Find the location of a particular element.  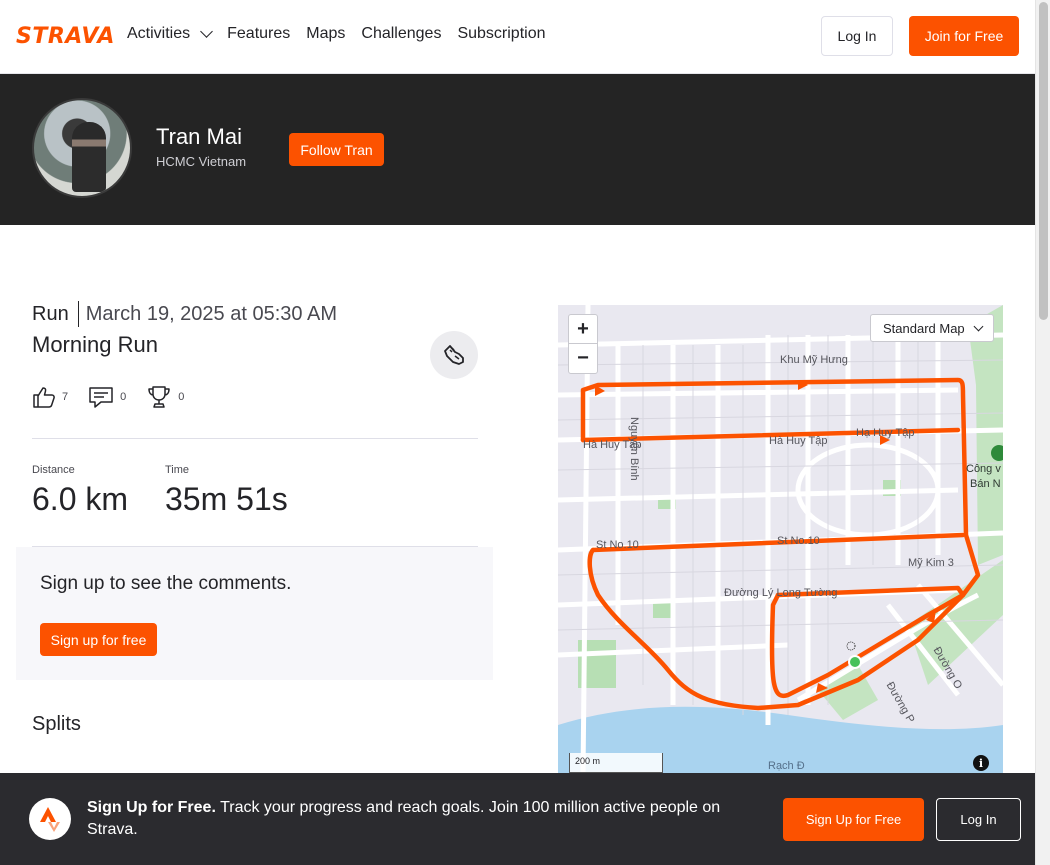

nav-maps: Maps is located at coordinates (325, 34).